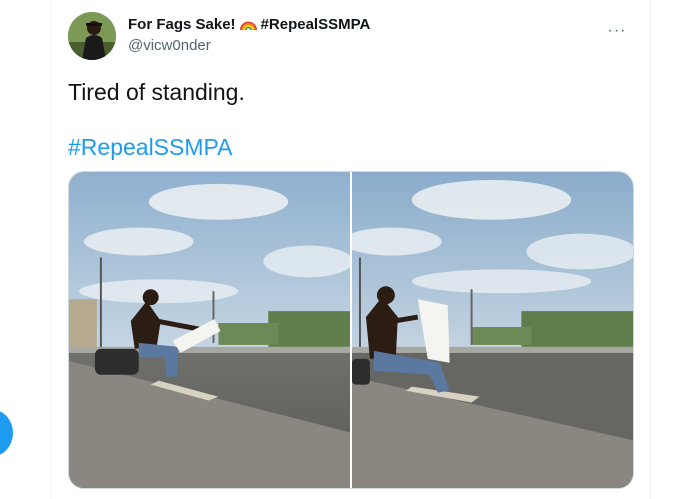 This screenshot has height=499, width=679. Describe the element at coordinates (156, 92) in the screenshot. I see `tweet-text: Tired of standing.` at that location.